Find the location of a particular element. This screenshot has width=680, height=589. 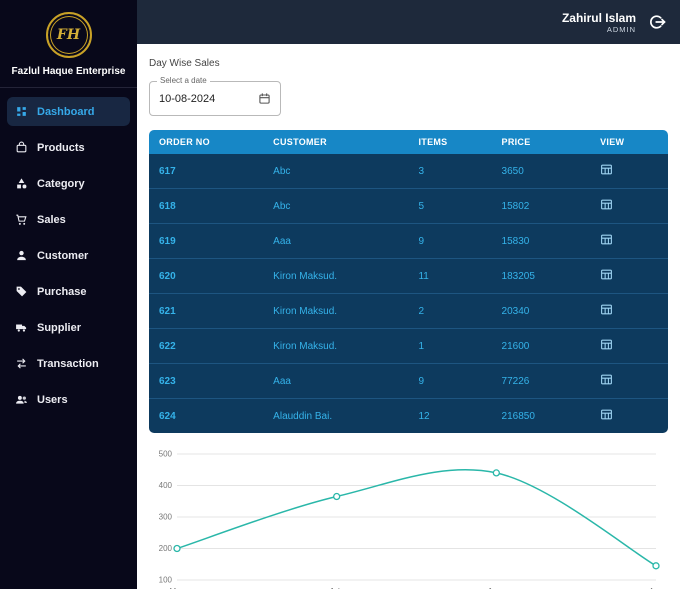

brand-name: Fazlul Haque Enterprise is located at coordinates (68, 73).